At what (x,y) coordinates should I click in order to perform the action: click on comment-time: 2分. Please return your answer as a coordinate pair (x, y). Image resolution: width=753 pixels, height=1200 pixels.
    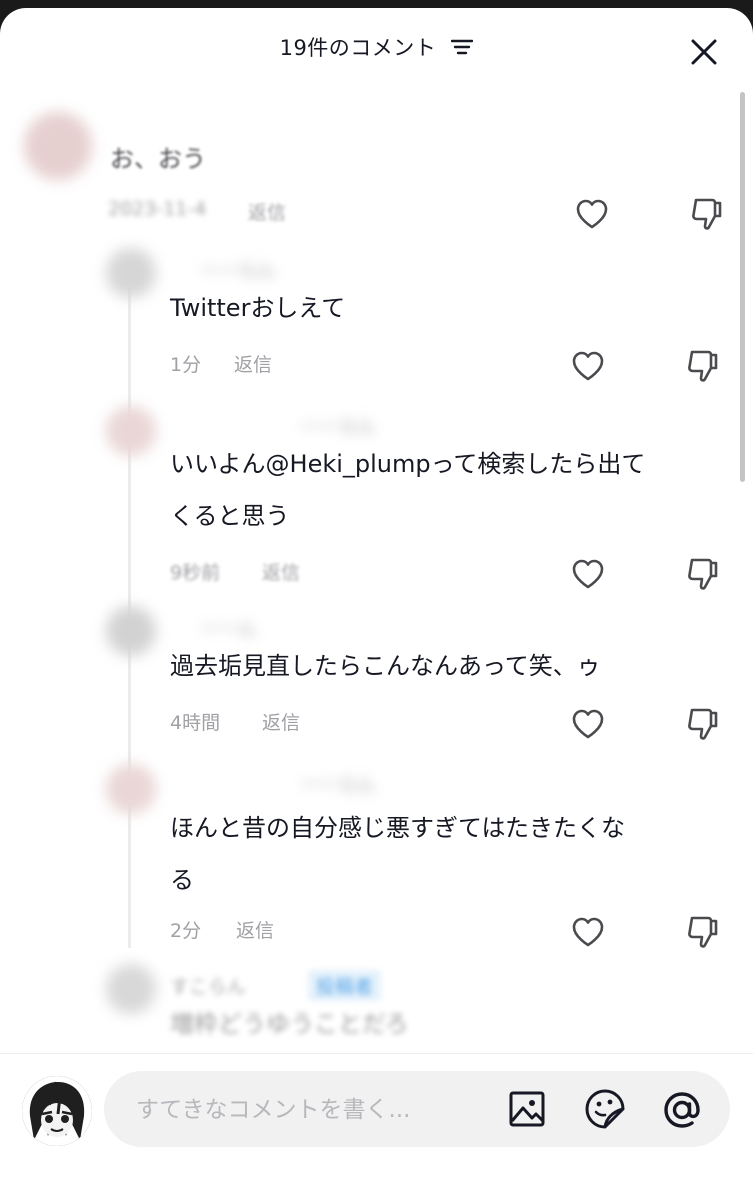
    Looking at the image, I should click on (186, 931).